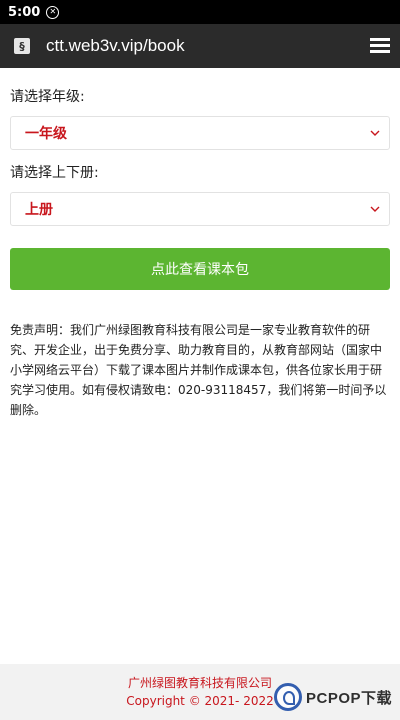 This screenshot has width=400, height=720. I want to click on browser-menu-icon, so click(380, 46).